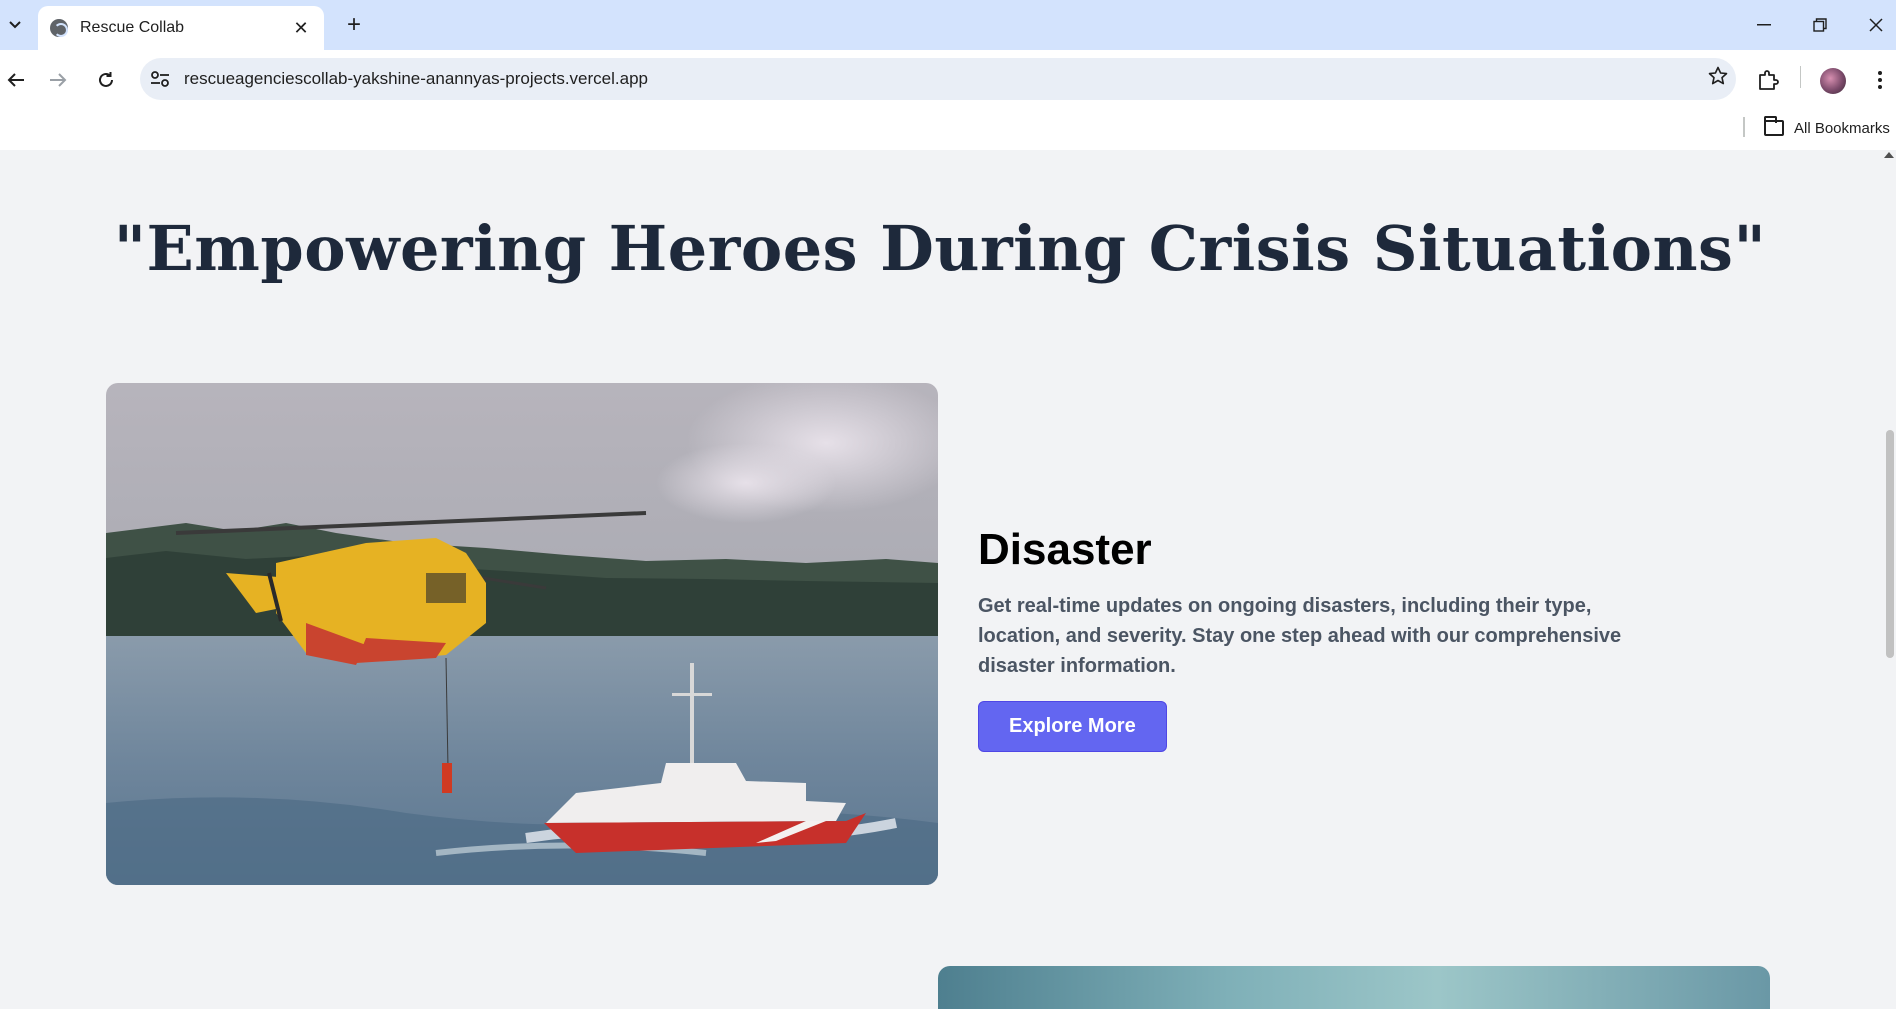 Image resolution: width=1896 pixels, height=1009 pixels. I want to click on section-heading: Disaster, so click(1065, 549).